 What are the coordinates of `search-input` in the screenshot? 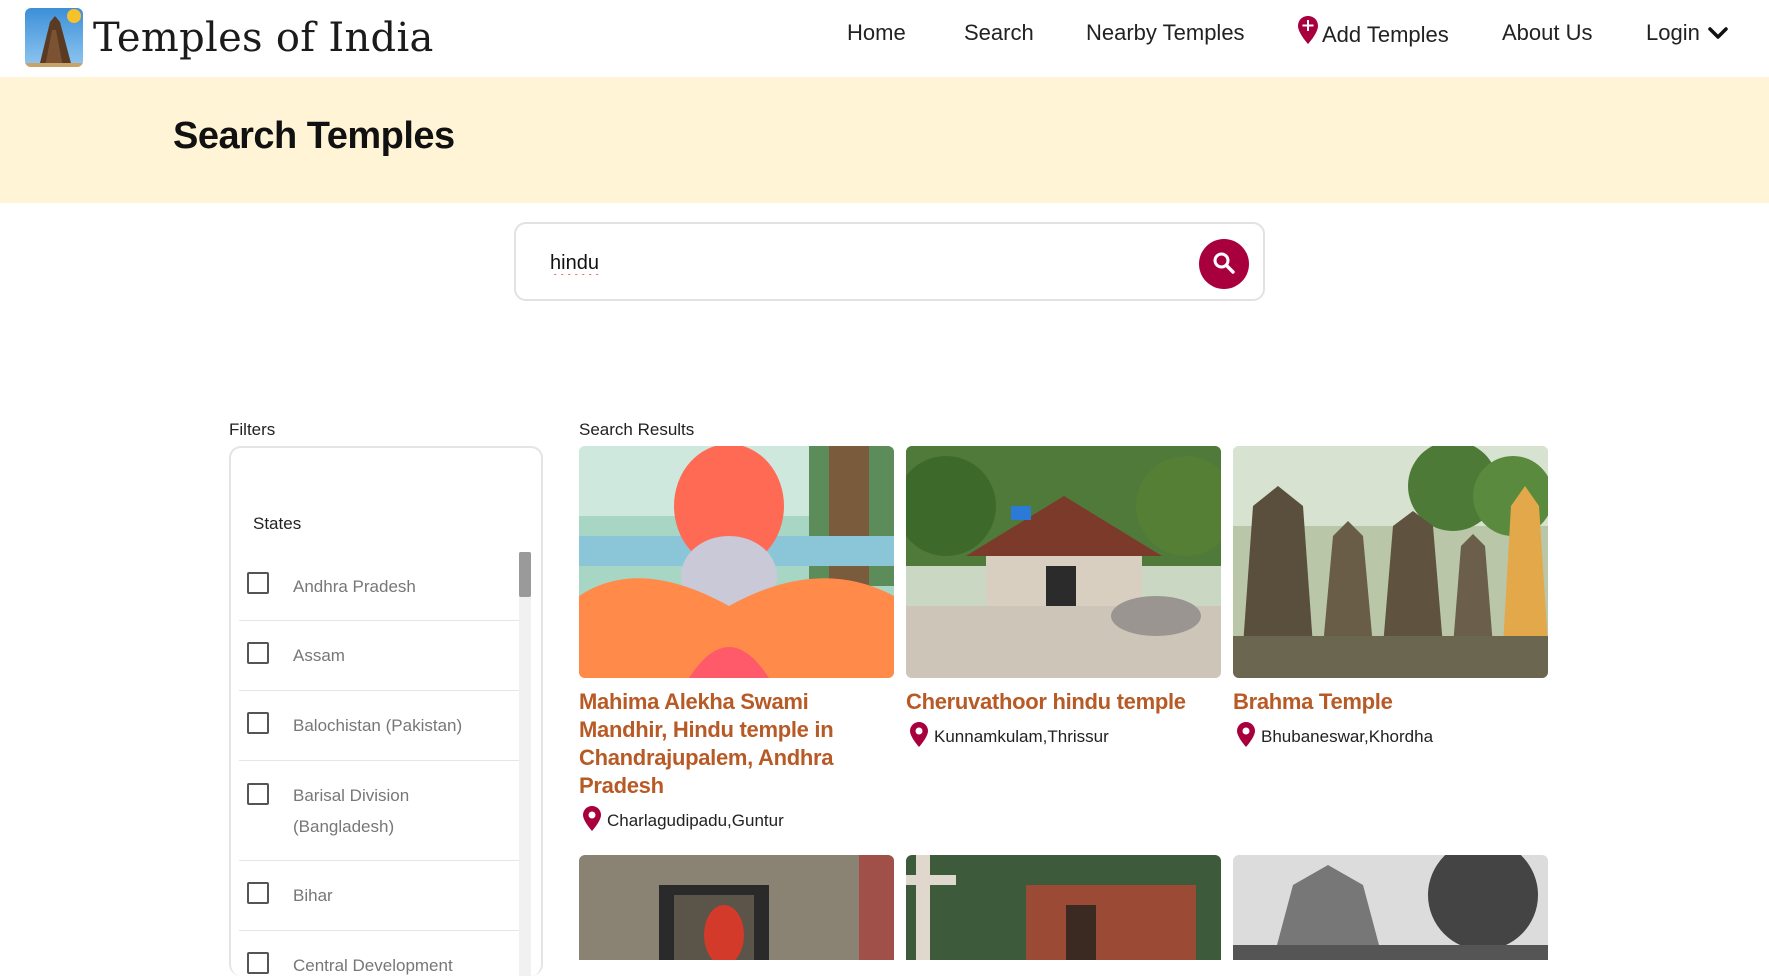 It's located at (850, 263).